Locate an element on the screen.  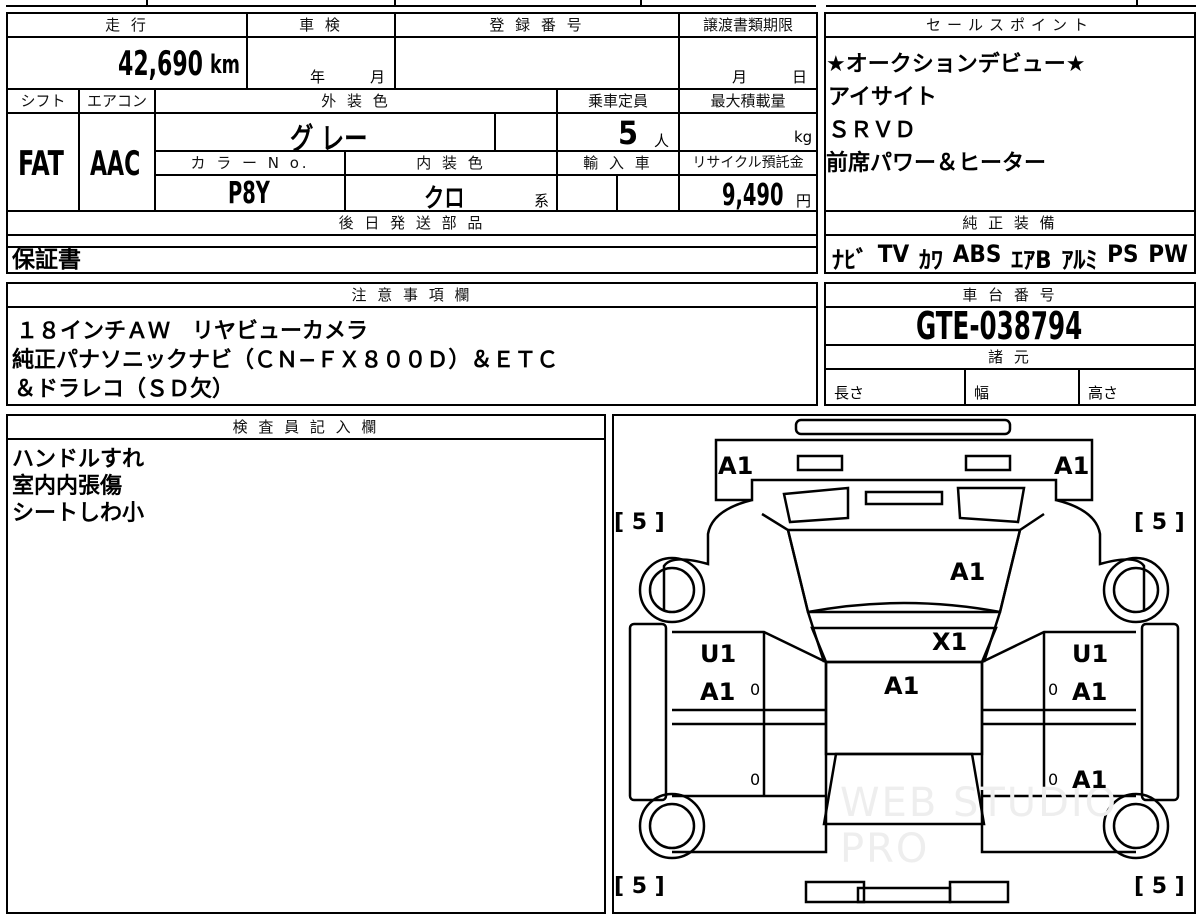
tire-grade-rear-left: [ 5 ] is located at coordinates (639, 886).